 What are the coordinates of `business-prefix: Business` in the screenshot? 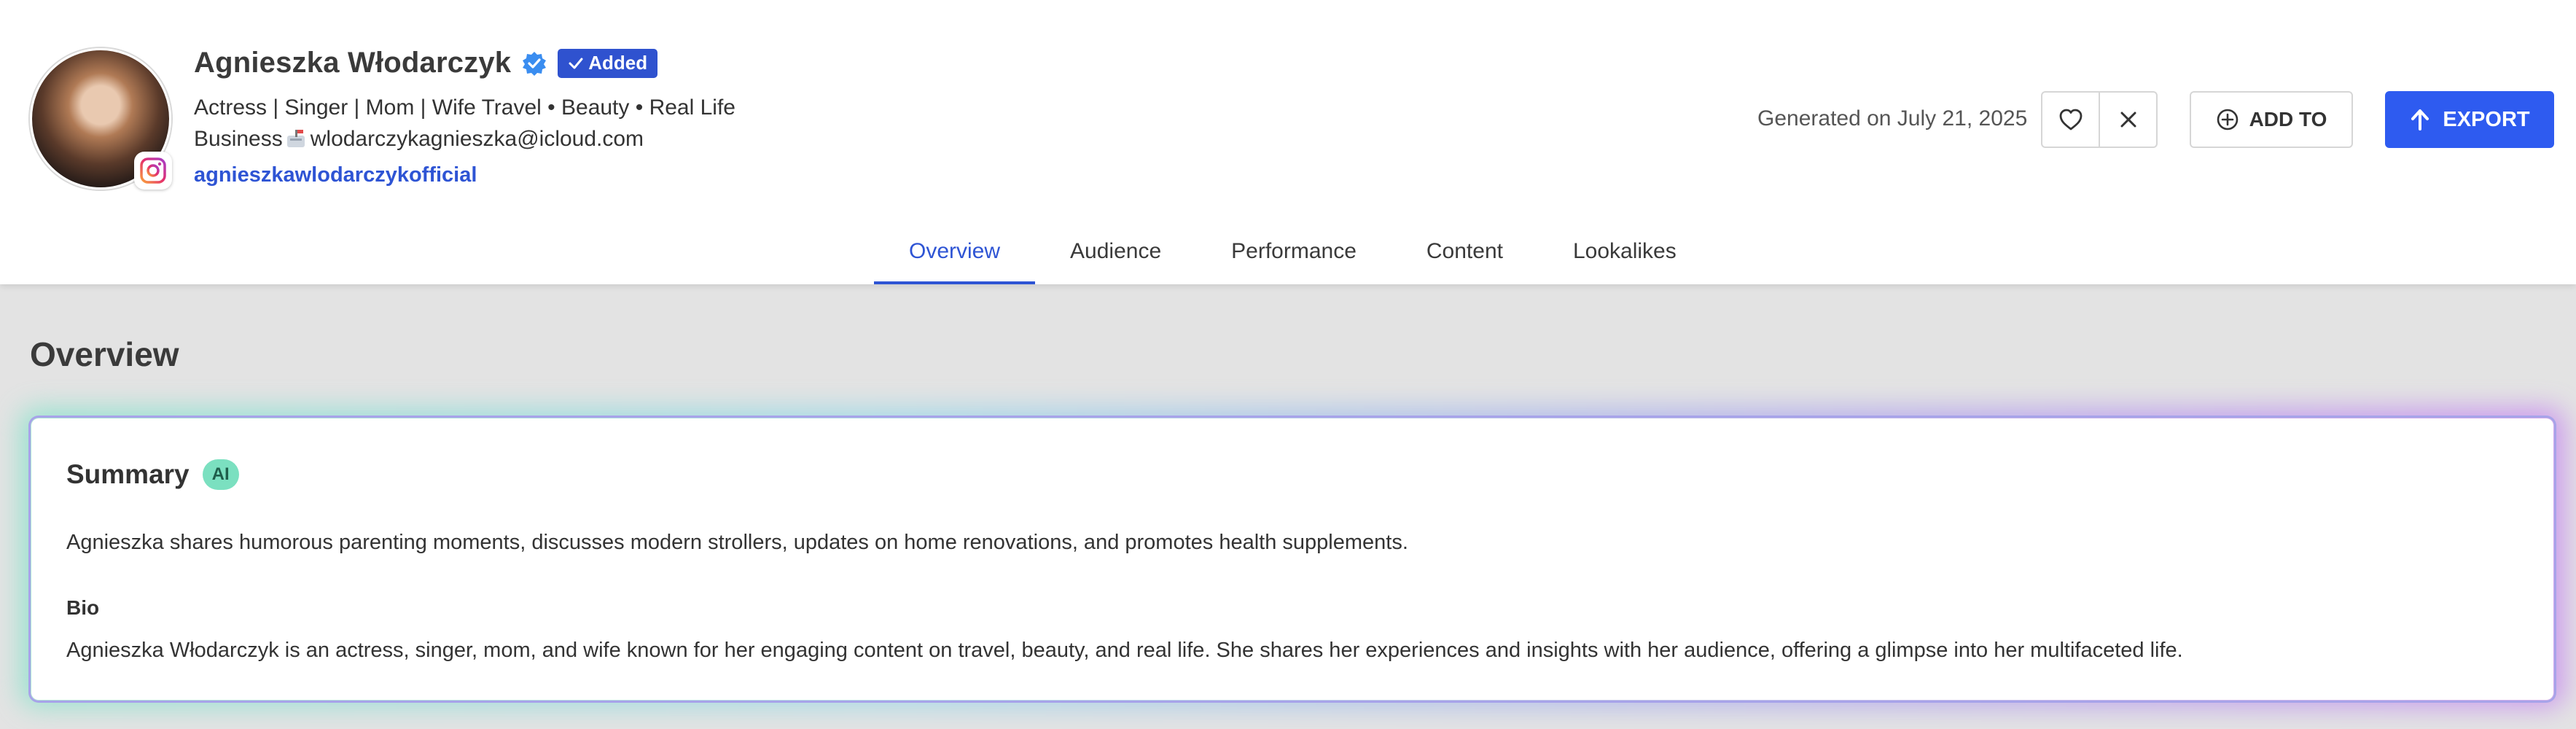 It's located at (238, 139).